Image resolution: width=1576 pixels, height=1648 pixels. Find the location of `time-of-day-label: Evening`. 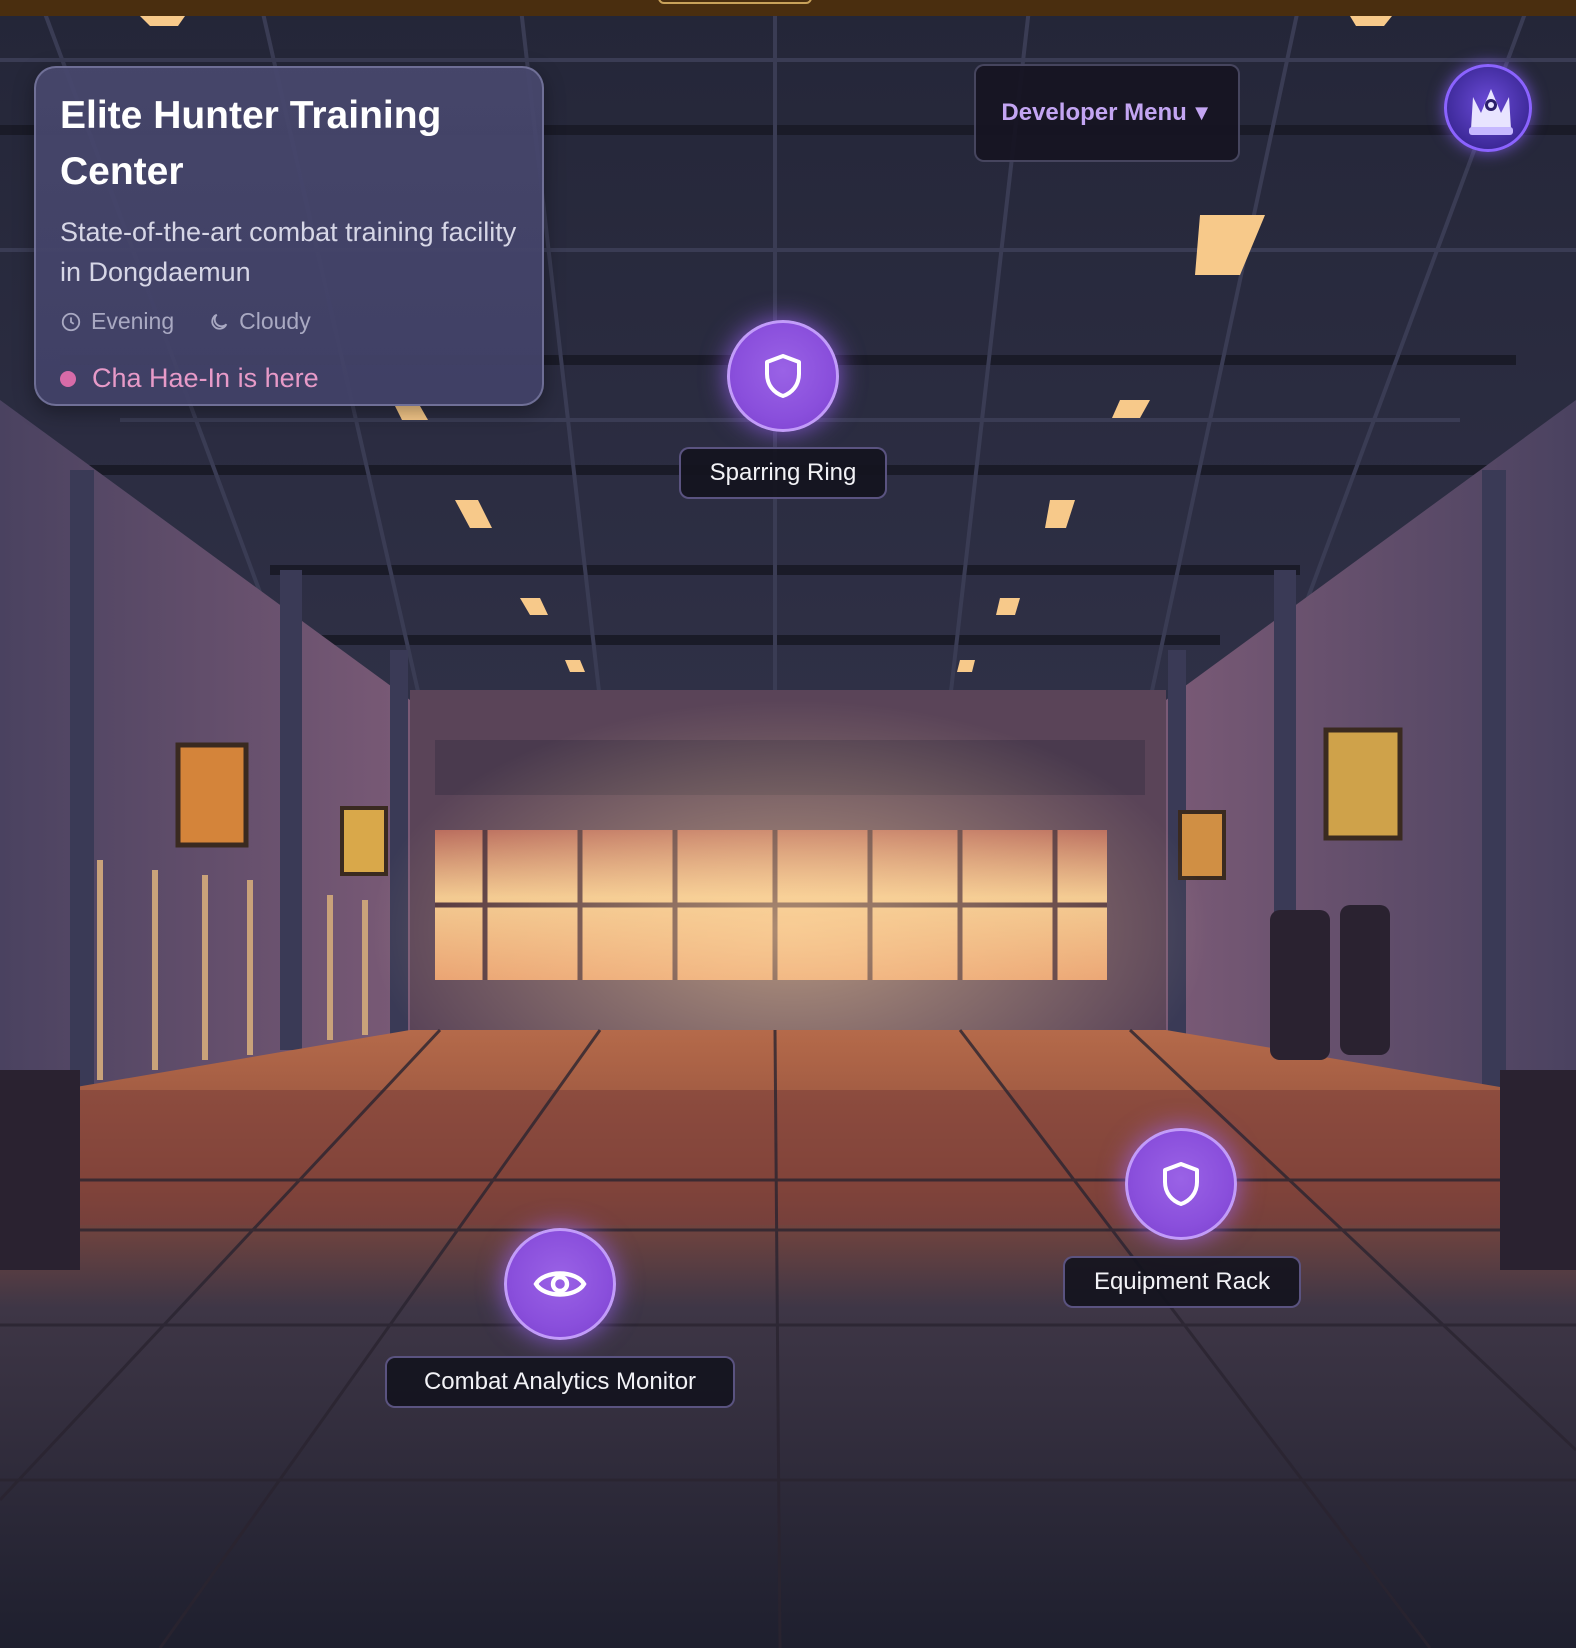

time-of-day-label: Evening is located at coordinates (133, 321).